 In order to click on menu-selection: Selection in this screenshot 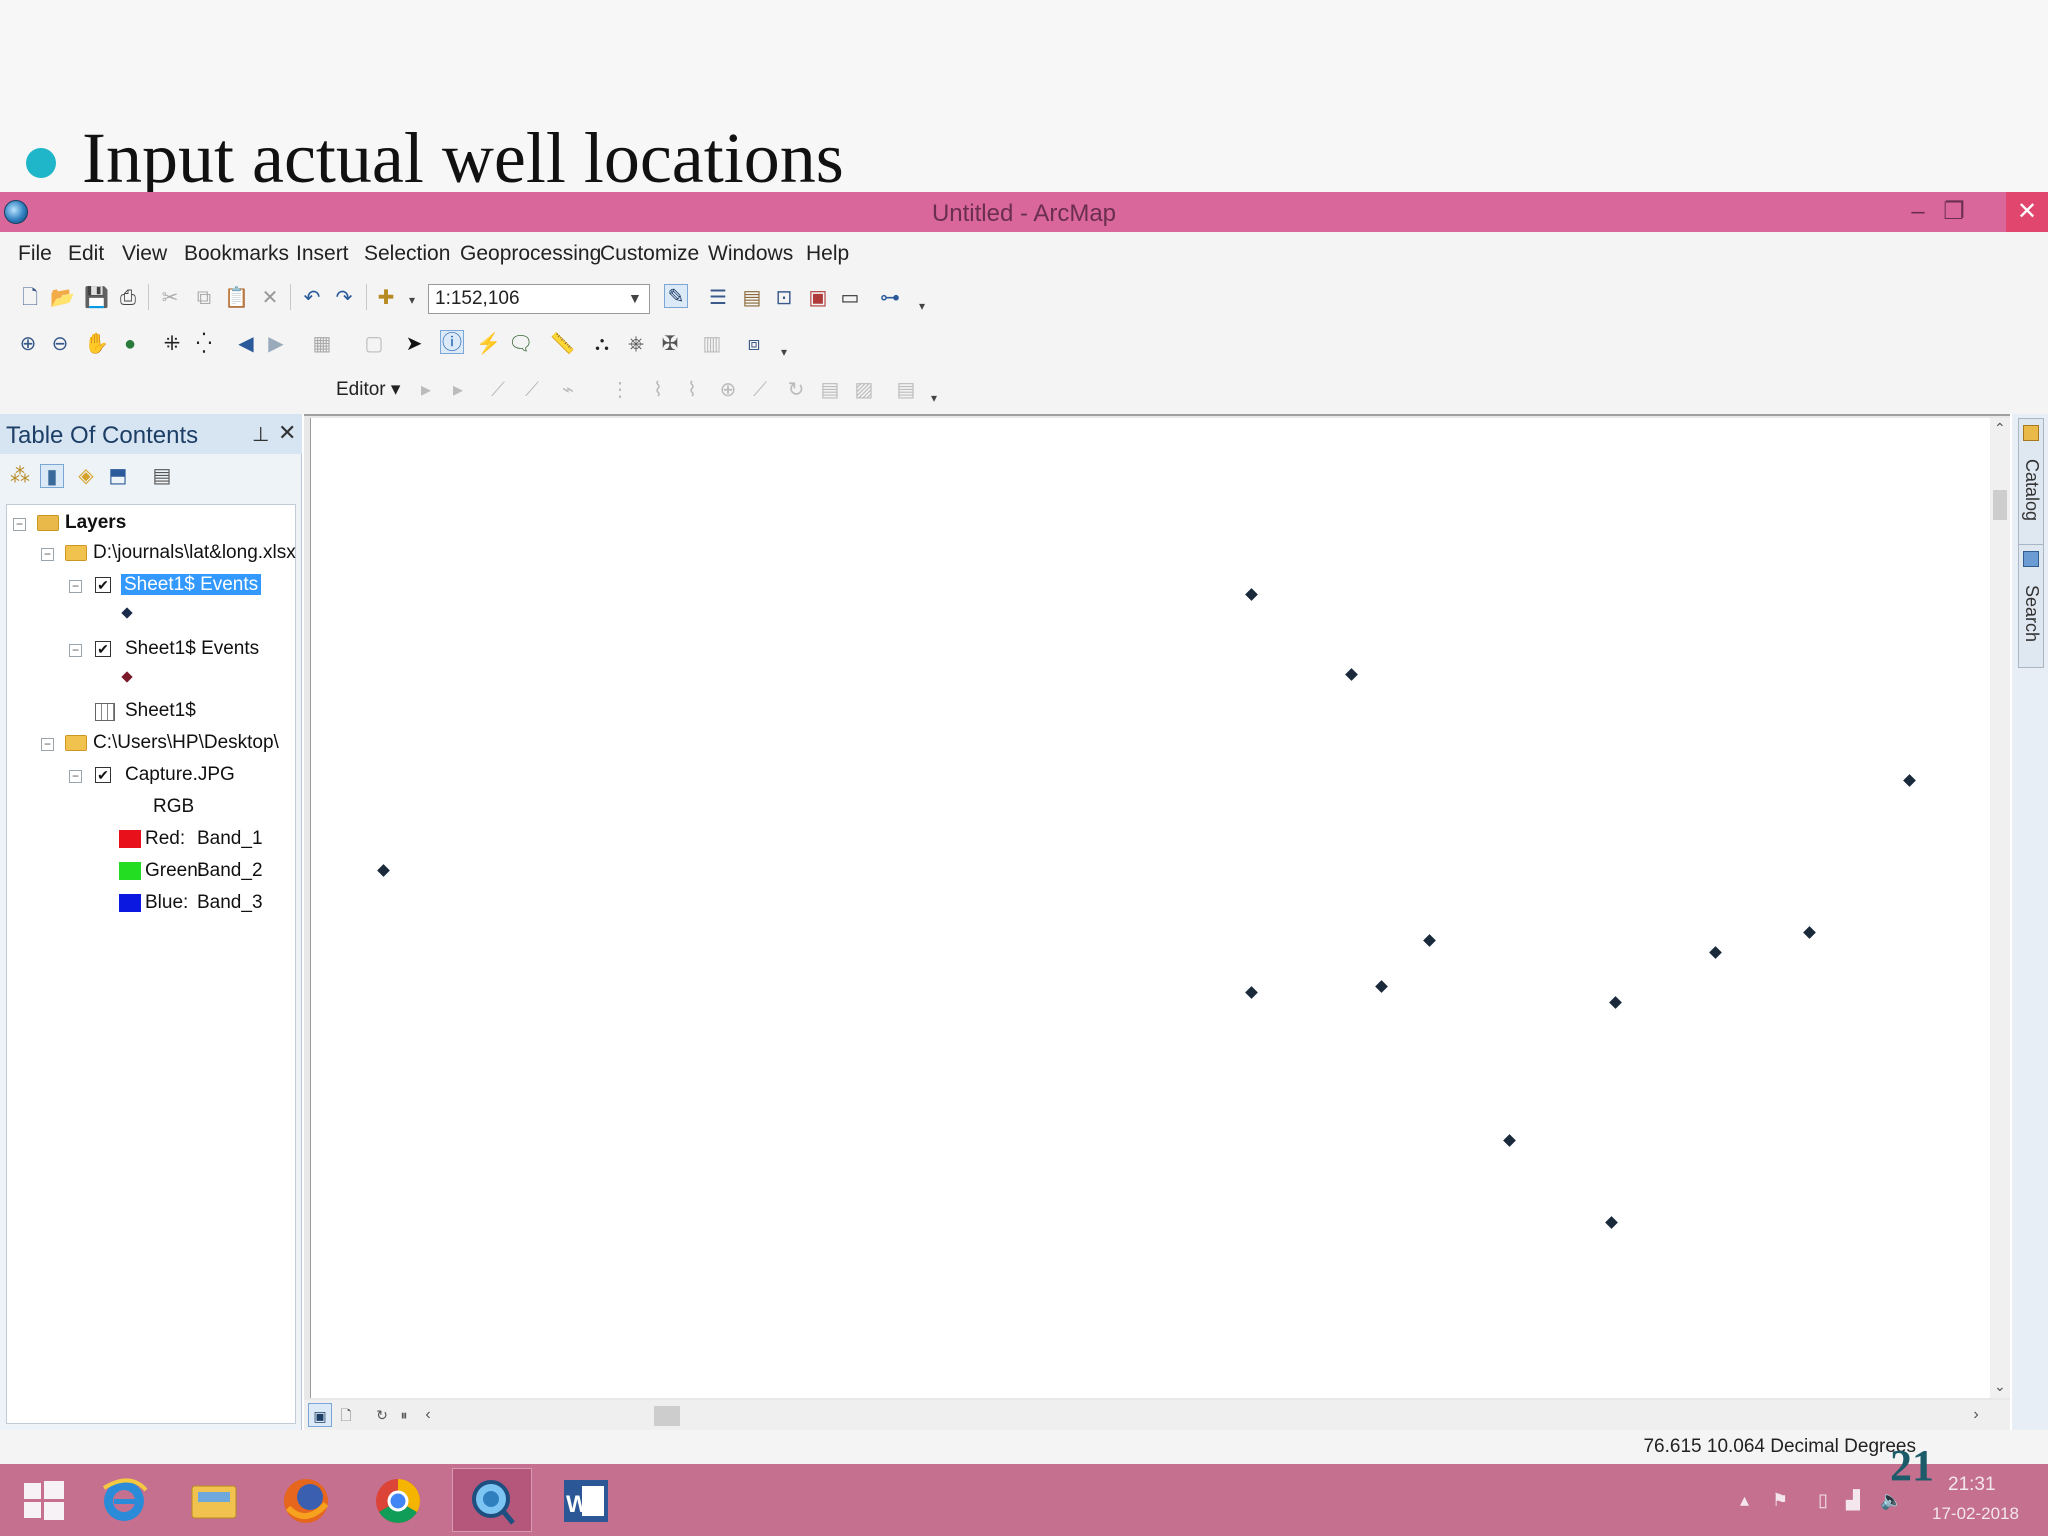, I will do `click(407, 254)`.